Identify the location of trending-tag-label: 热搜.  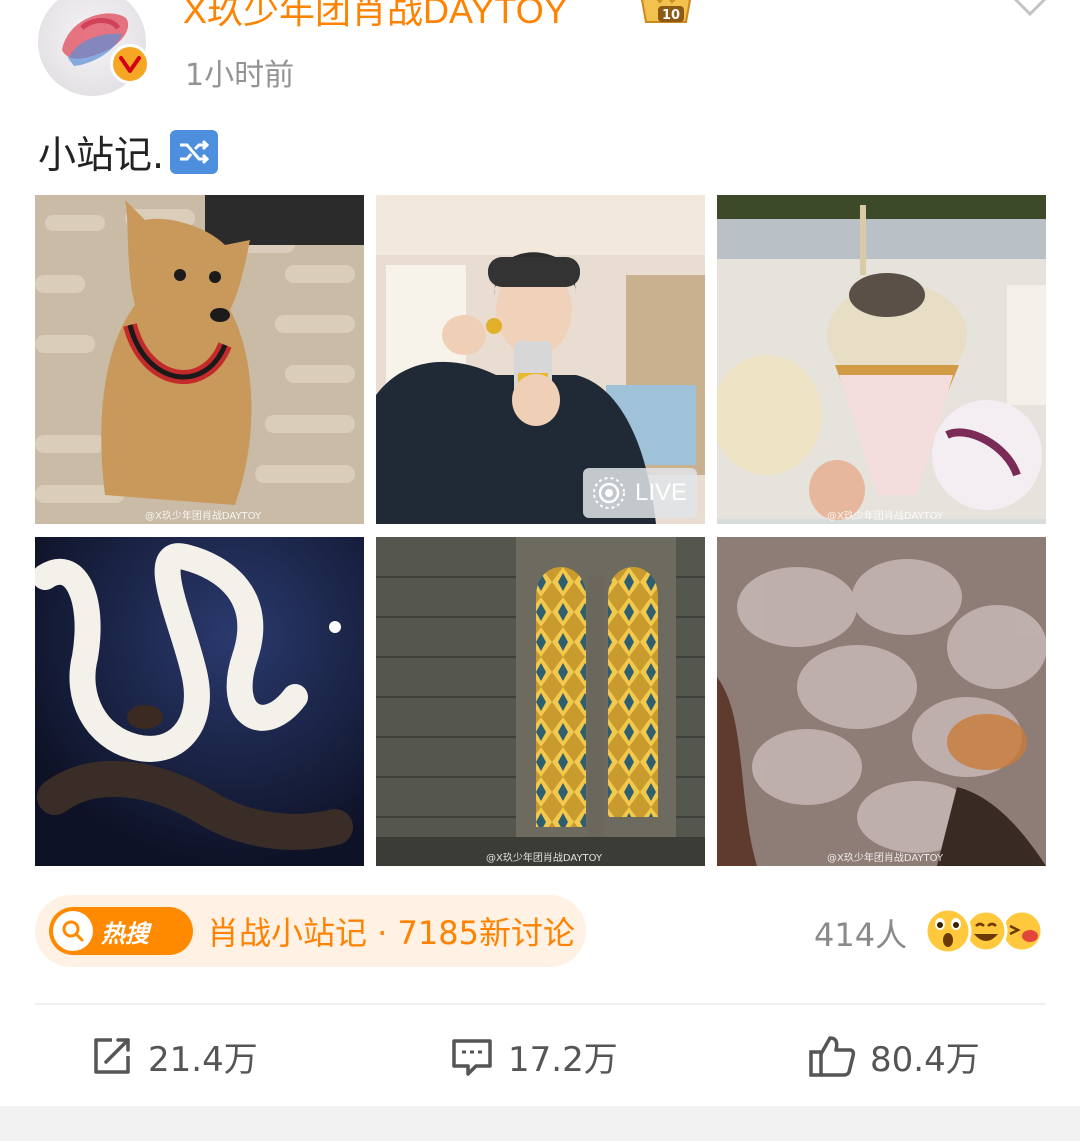
(125, 933).